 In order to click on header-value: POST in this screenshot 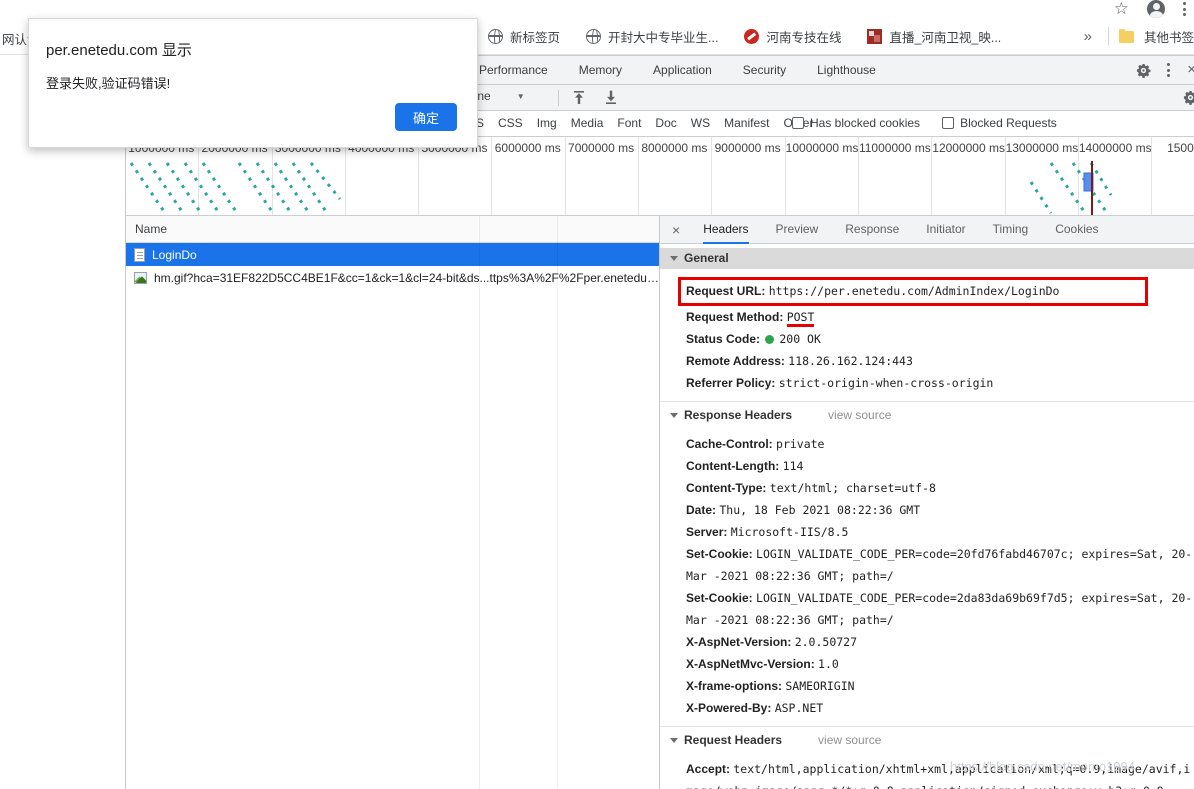, I will do `click(800, 318)`.